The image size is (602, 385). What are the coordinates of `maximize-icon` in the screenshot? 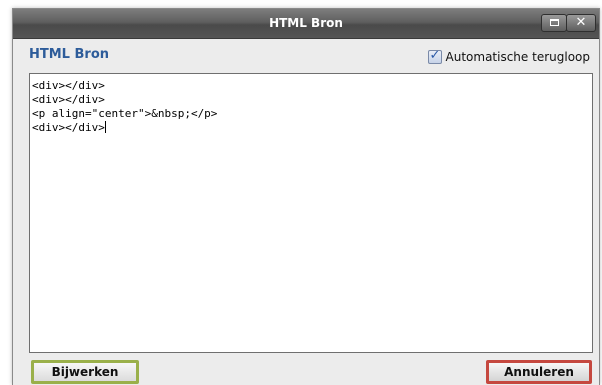 It's located at (554, 22).